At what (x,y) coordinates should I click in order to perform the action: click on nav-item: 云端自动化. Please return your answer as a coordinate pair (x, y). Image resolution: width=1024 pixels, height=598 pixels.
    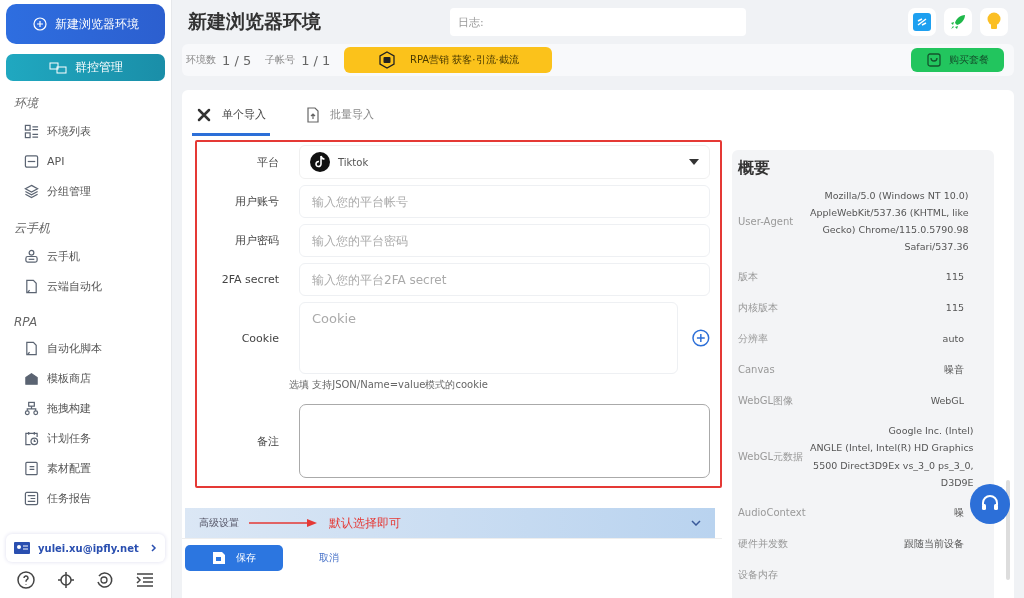
    Looking at the image, I should click on (85, 286).